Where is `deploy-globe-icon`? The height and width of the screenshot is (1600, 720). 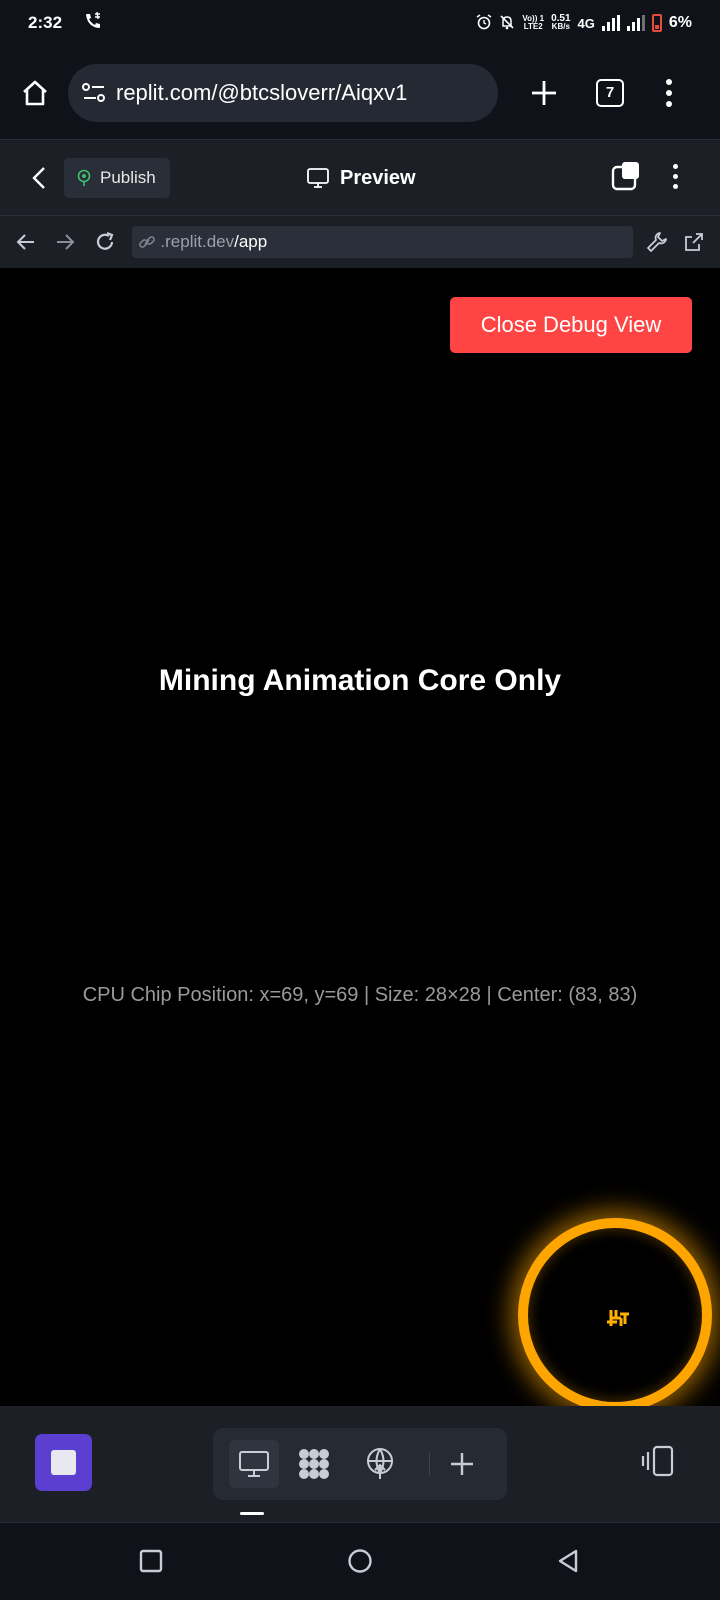
deploy-globe-icon is located at coordinates (380, 1463).